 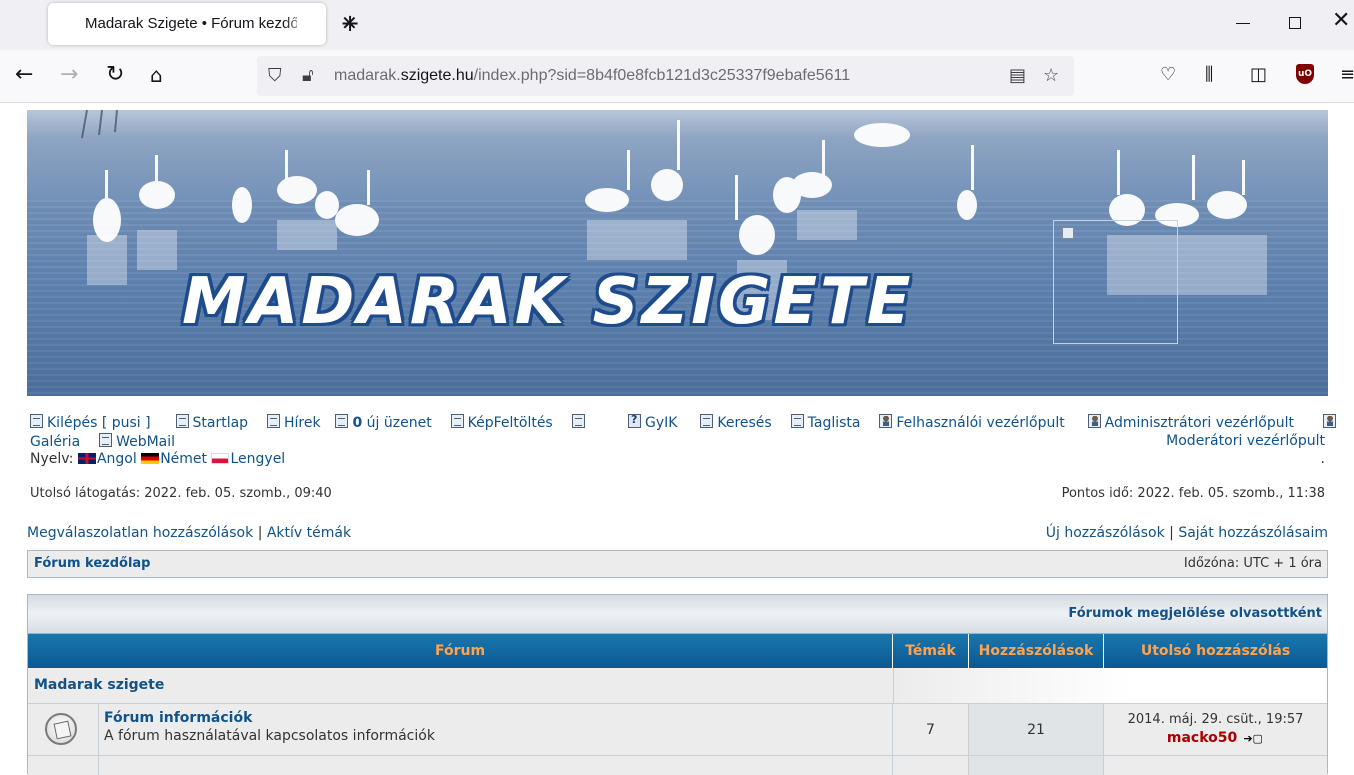 I want to click on current-time: Pontos idő: 2022. feb. 05. szomb., 11:38, so click(x=1193, y=493).